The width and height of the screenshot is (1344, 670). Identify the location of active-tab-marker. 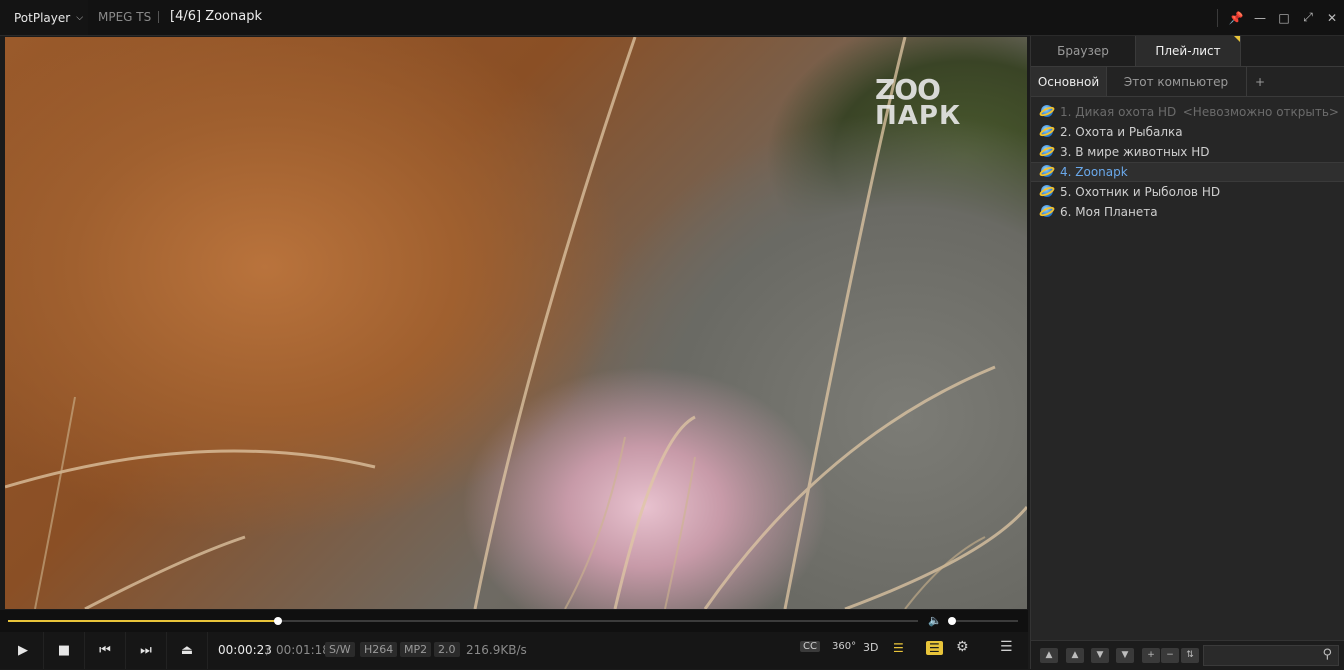
(1237, 39).